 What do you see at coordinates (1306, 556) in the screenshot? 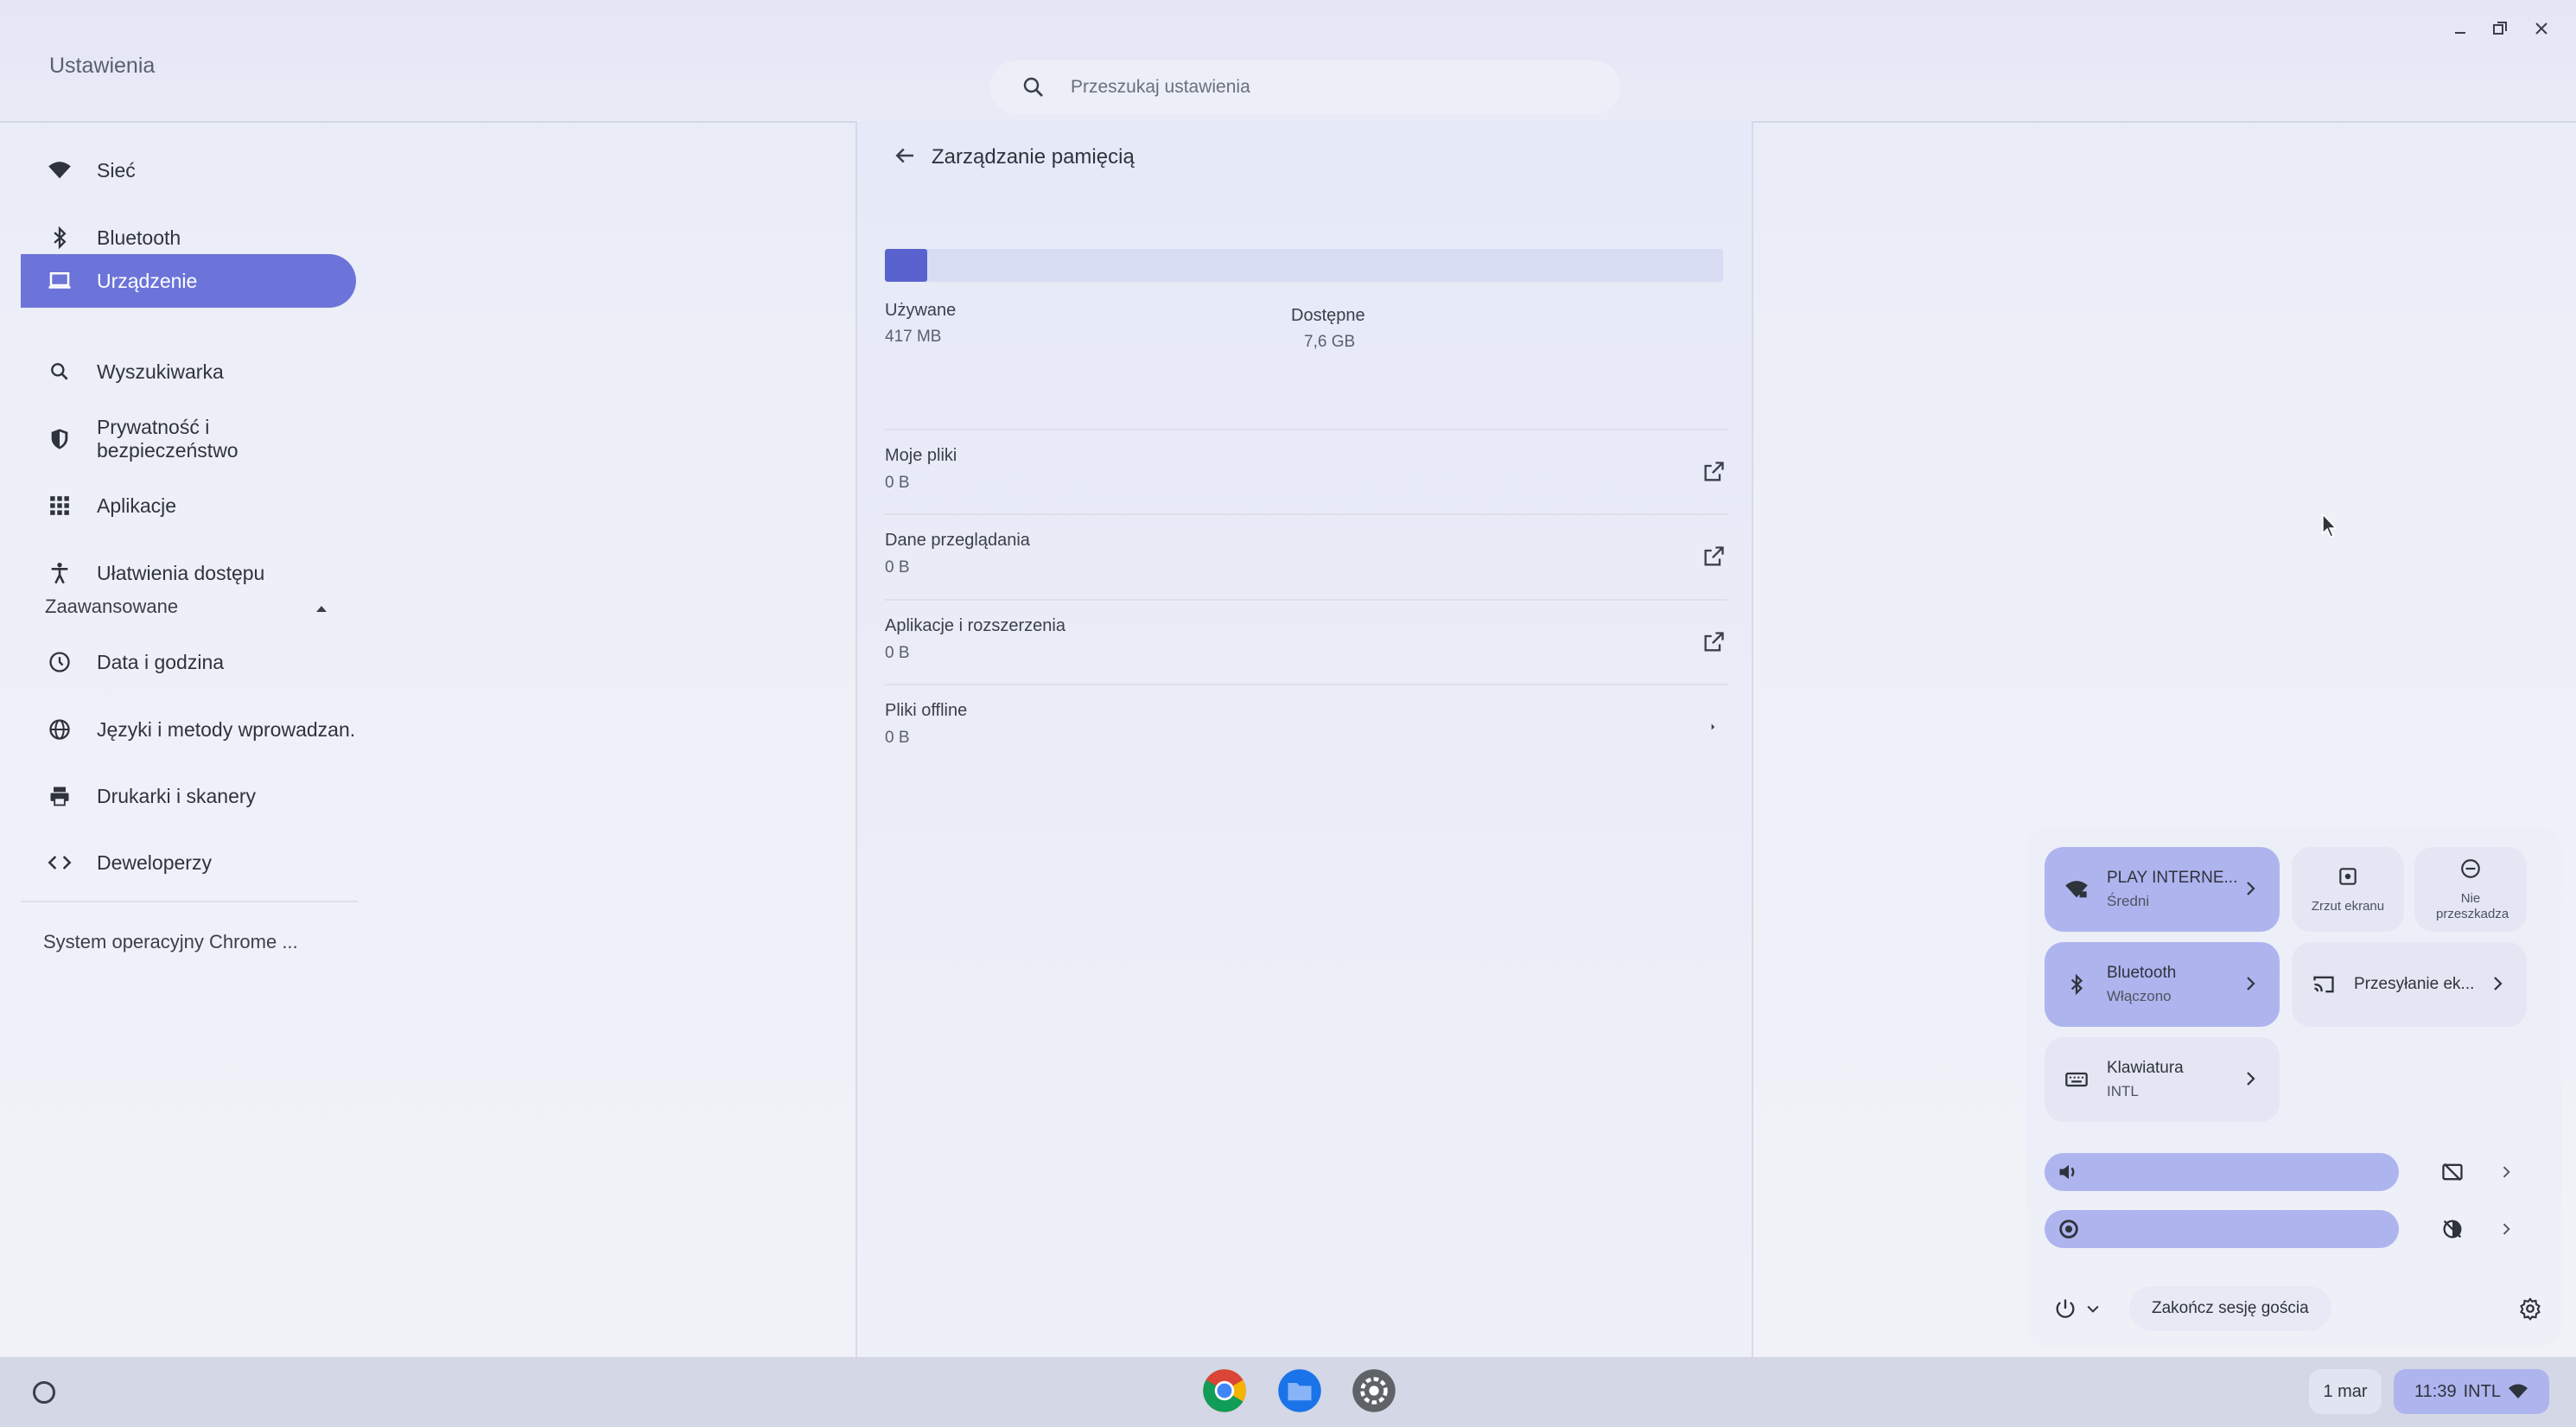
I see `storage-row-browsing-data: Dane przeglądania 0 B` at bounding box center [1306, 556].